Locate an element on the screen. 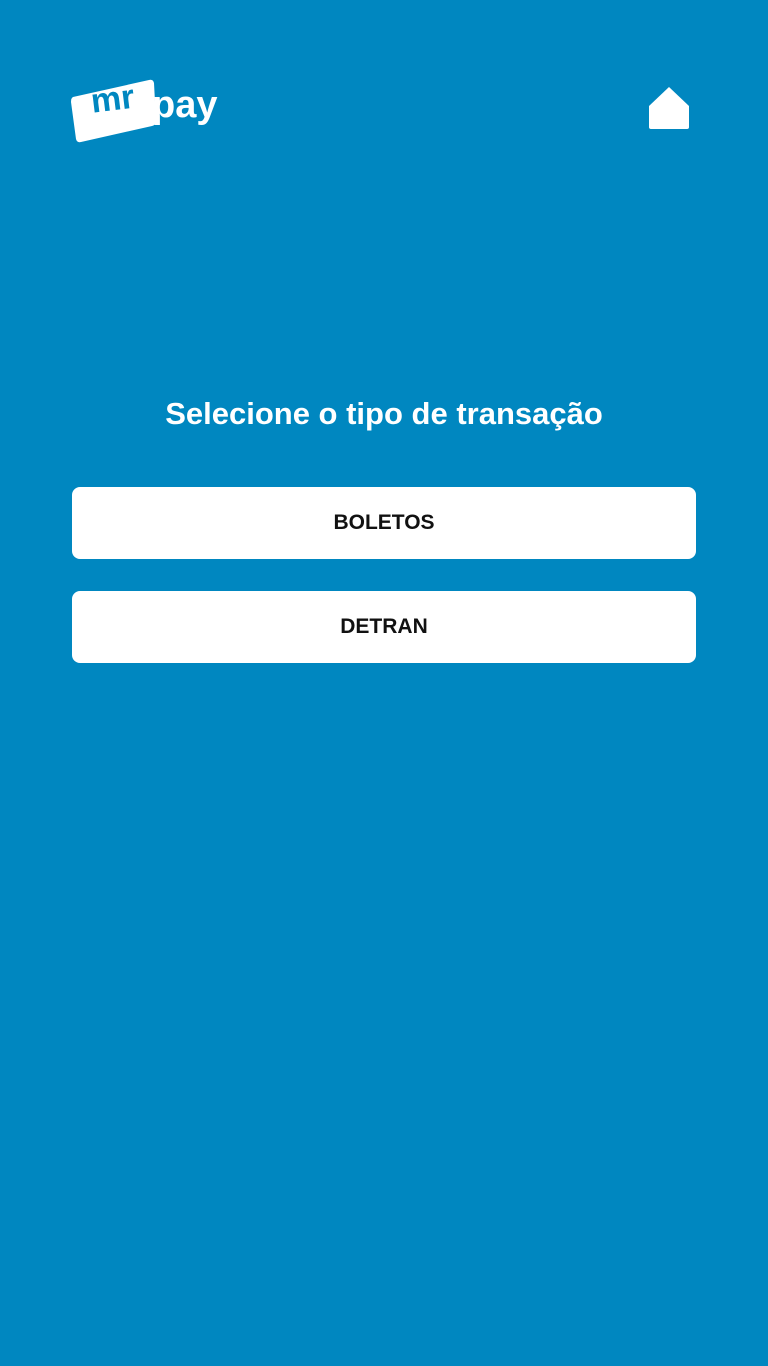 This screenshot has width=768, height=1366. boletos-button-label: BOLETOS is located at coordinates (384, 522).